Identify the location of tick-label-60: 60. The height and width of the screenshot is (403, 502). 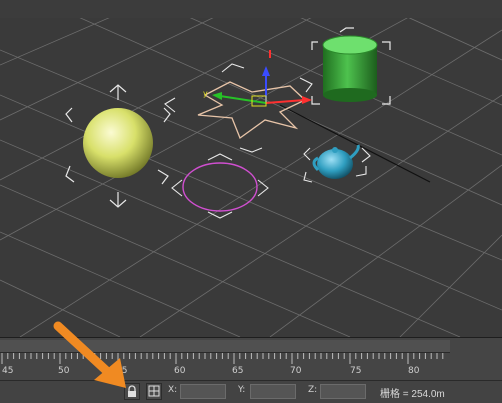
(180, 371).